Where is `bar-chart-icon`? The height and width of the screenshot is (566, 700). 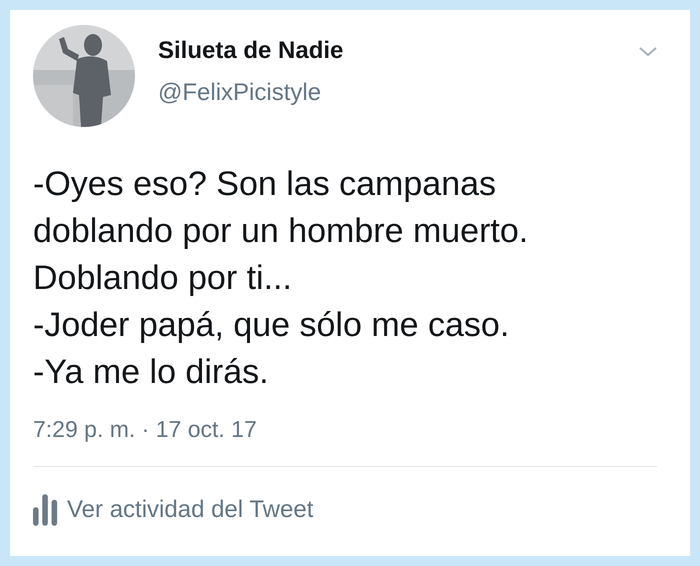 bar-chart-icon is located at coordinates (46, 510).